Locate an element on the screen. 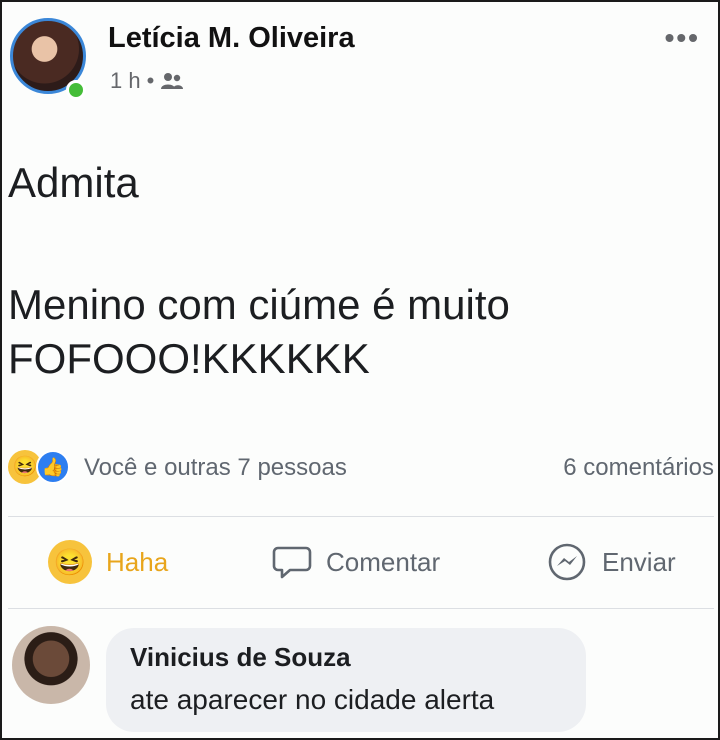 The width and height of the screenshot is (720, 740). send-label: Enviar is located at coordinates (639, 561).